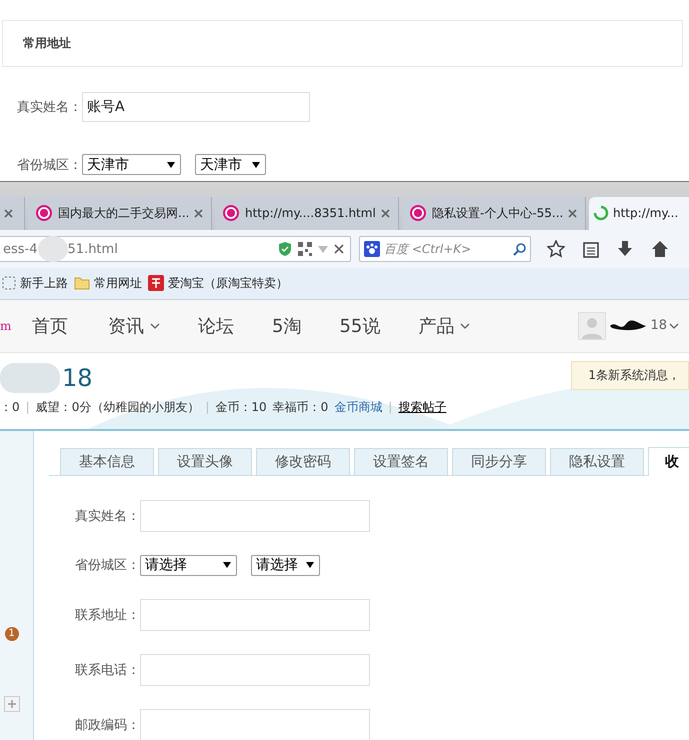  What do you see at coordinates (58, 326) in the screenshot?
I see `nav-item: 首页` at bounding box center [58, 326].